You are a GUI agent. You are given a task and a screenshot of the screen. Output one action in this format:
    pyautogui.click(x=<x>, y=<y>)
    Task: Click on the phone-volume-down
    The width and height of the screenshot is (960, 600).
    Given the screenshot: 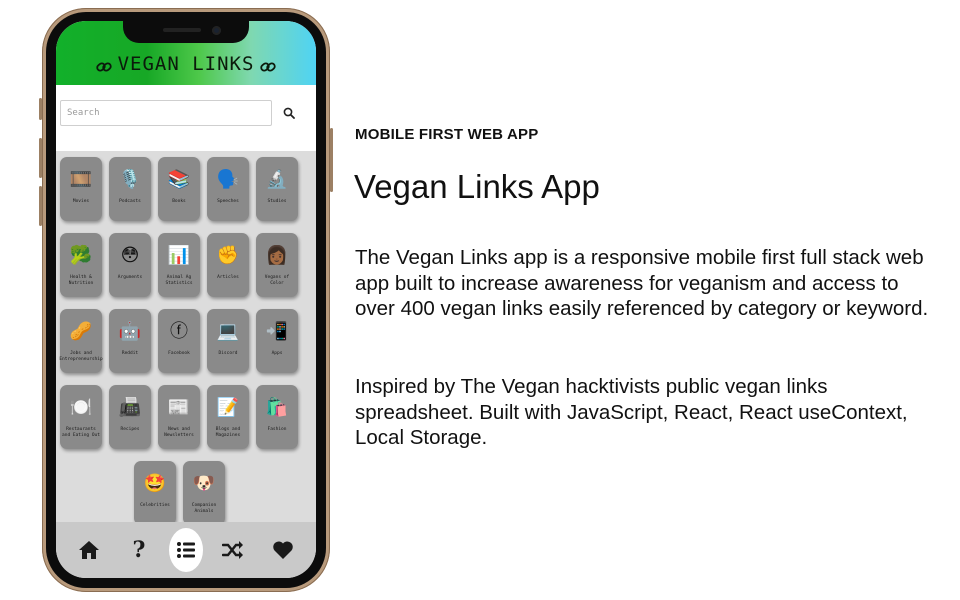 What is the action you would take?
    pyautogui.click(x=40, y=206)
    